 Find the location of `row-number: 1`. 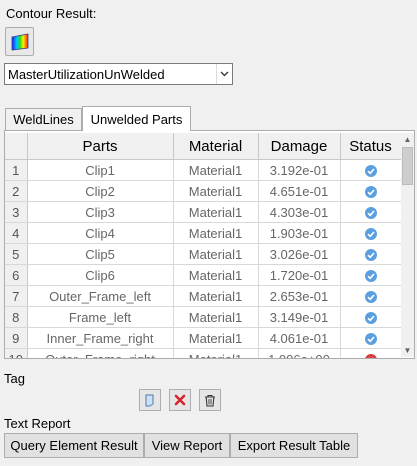

row-number: 1 is located at coordinates (16, 170).